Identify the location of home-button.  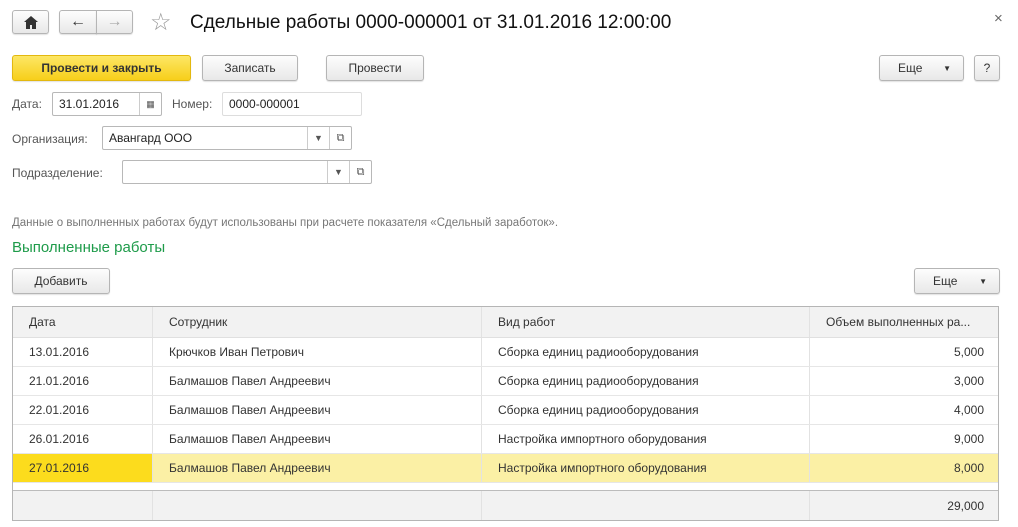
(30, 22).